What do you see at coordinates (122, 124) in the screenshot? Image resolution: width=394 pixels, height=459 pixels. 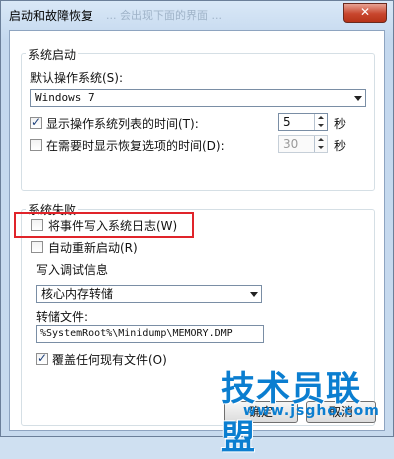 I see `show-os-list-label: 显示操作系统列表的时间(T):` at bounding box center [122, 124].